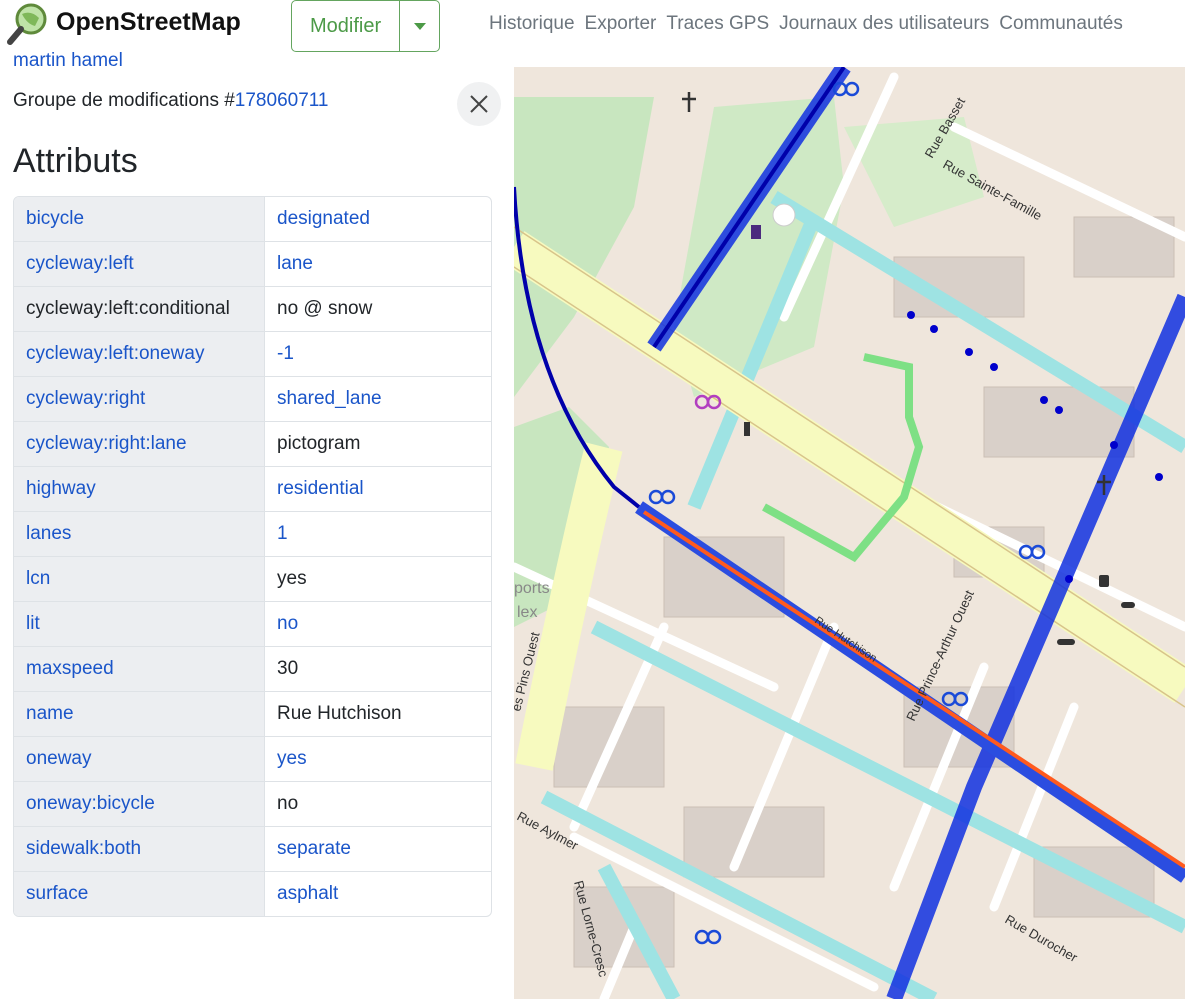 The width and height of the screenshot is (1185, 999). Describe the element at coordinates (139, 804) in the screenshot. I see `tag-key: oneway:bicycle` at that location.